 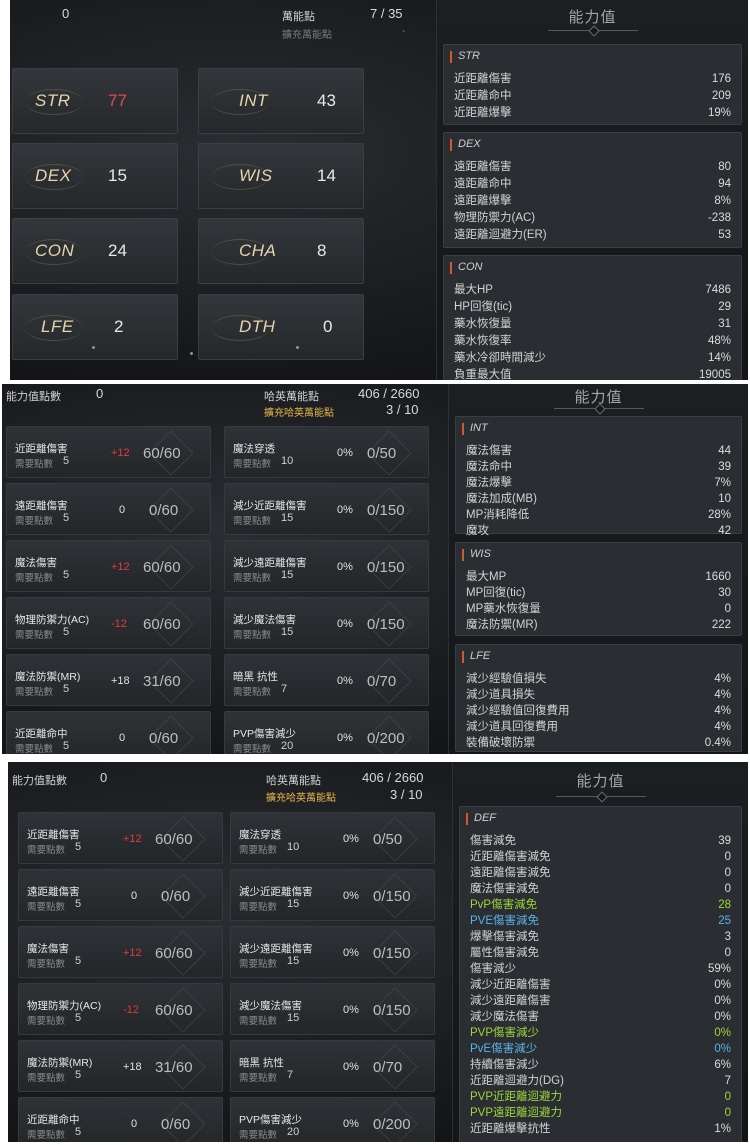 I want to click on refill-value: -, so click(x=404, y=31).